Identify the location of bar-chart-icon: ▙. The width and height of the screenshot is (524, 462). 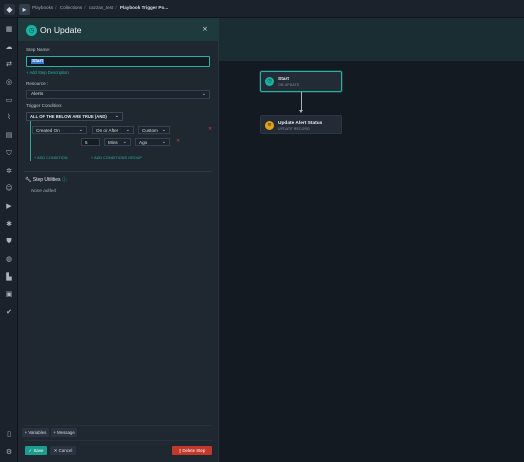
(9, 277).